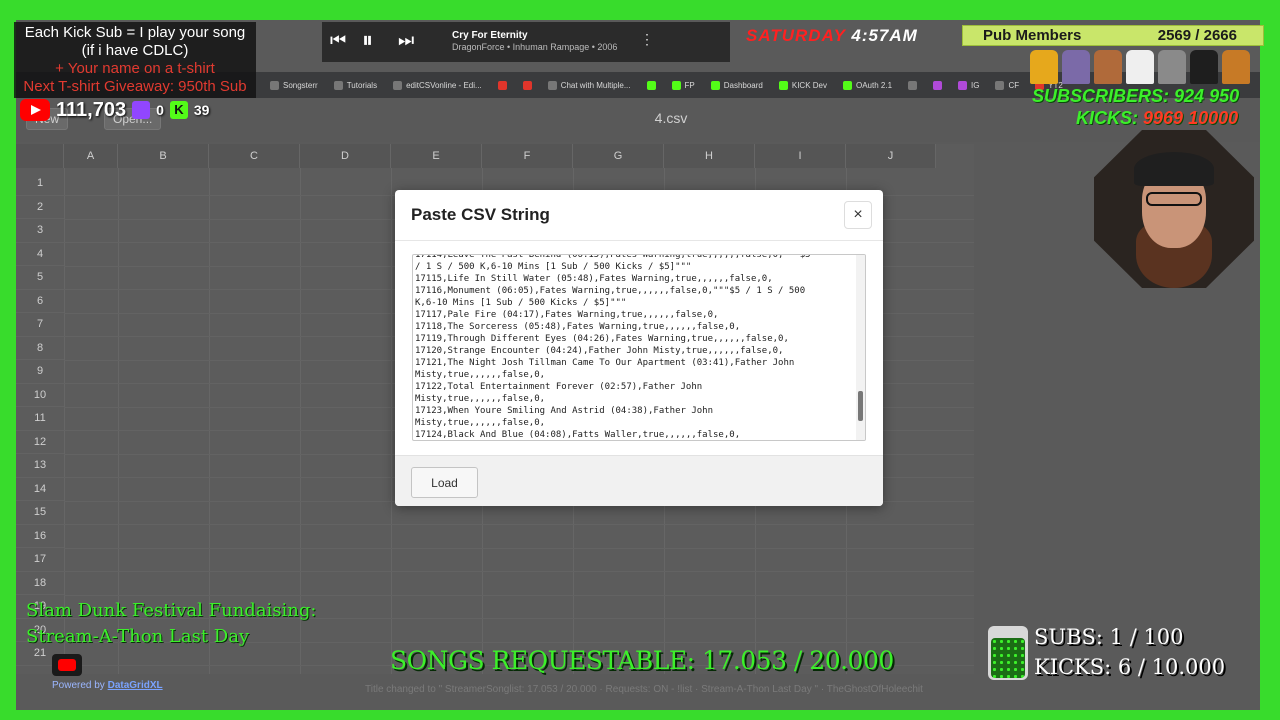 Image resolution: width=1280 pixels, height=720 pixels. I want to click on songs-requestable: SONGS REQUESTABLE: 17.053 / 20.000, so click(642, 660).